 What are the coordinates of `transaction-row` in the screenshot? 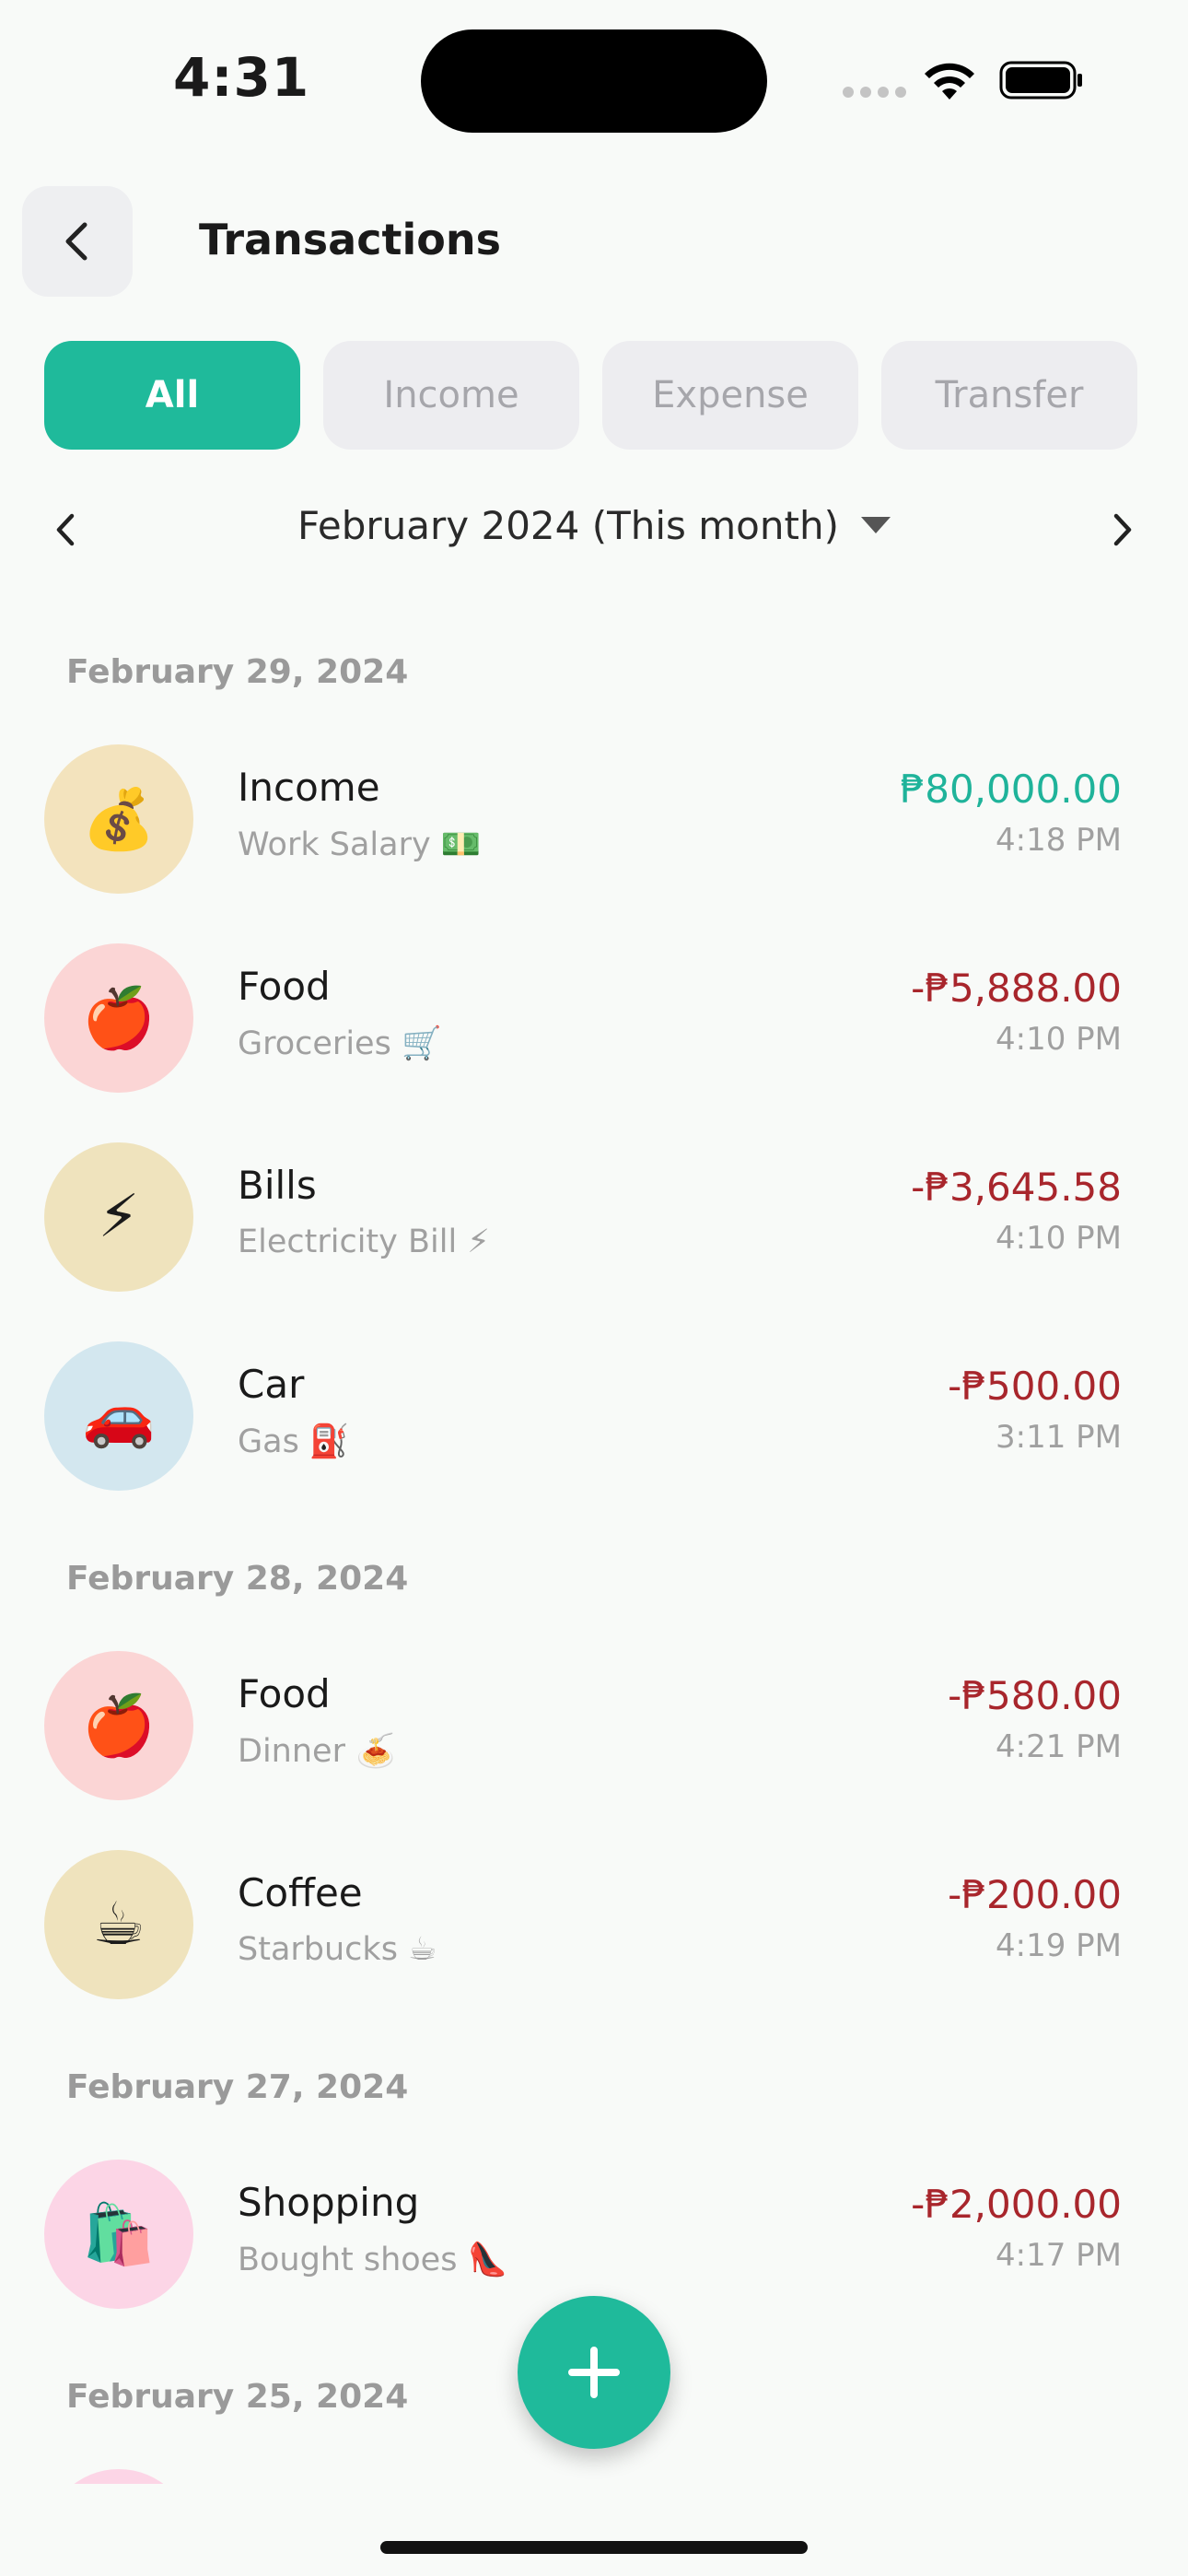 It's located at (594, 2463).